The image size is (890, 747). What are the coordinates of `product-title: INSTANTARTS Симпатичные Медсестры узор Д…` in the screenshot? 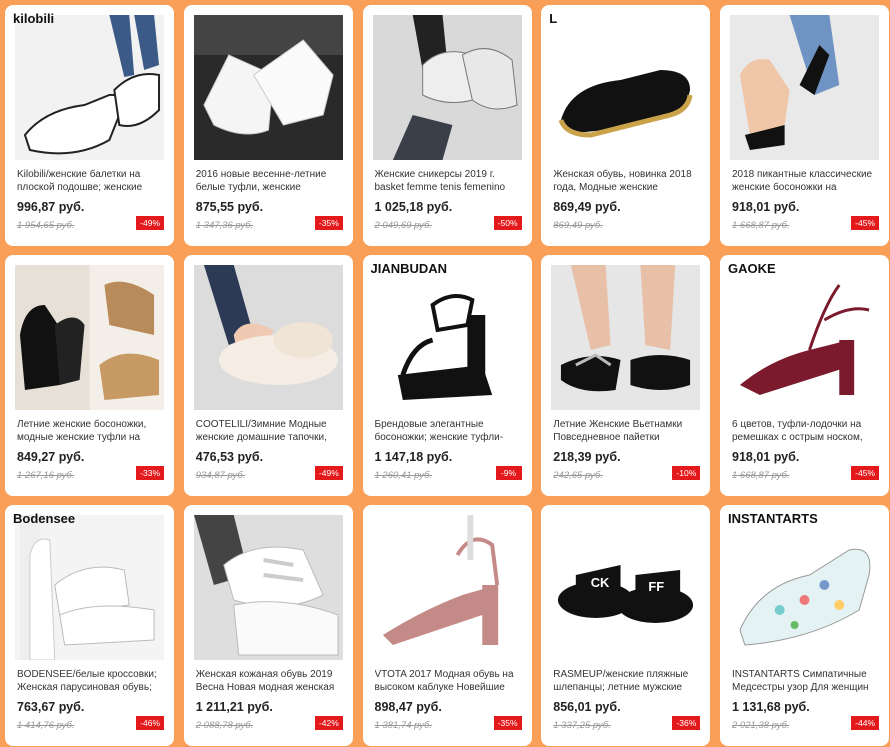 It's located at (807, 681).